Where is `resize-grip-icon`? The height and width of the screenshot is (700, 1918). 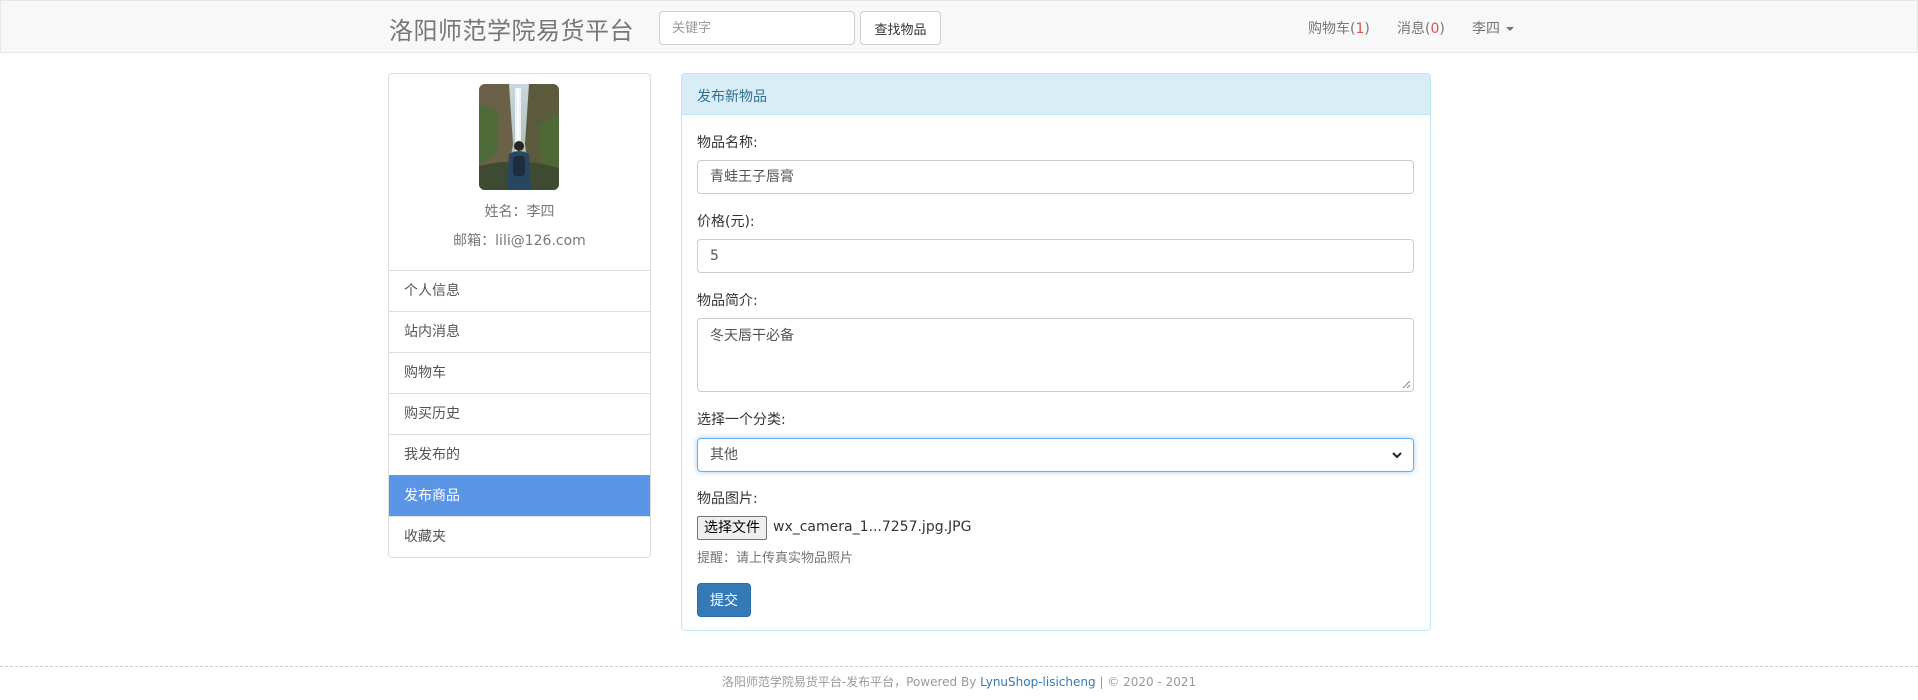 resize-grip-icon is located at coordinates (1406, 384).